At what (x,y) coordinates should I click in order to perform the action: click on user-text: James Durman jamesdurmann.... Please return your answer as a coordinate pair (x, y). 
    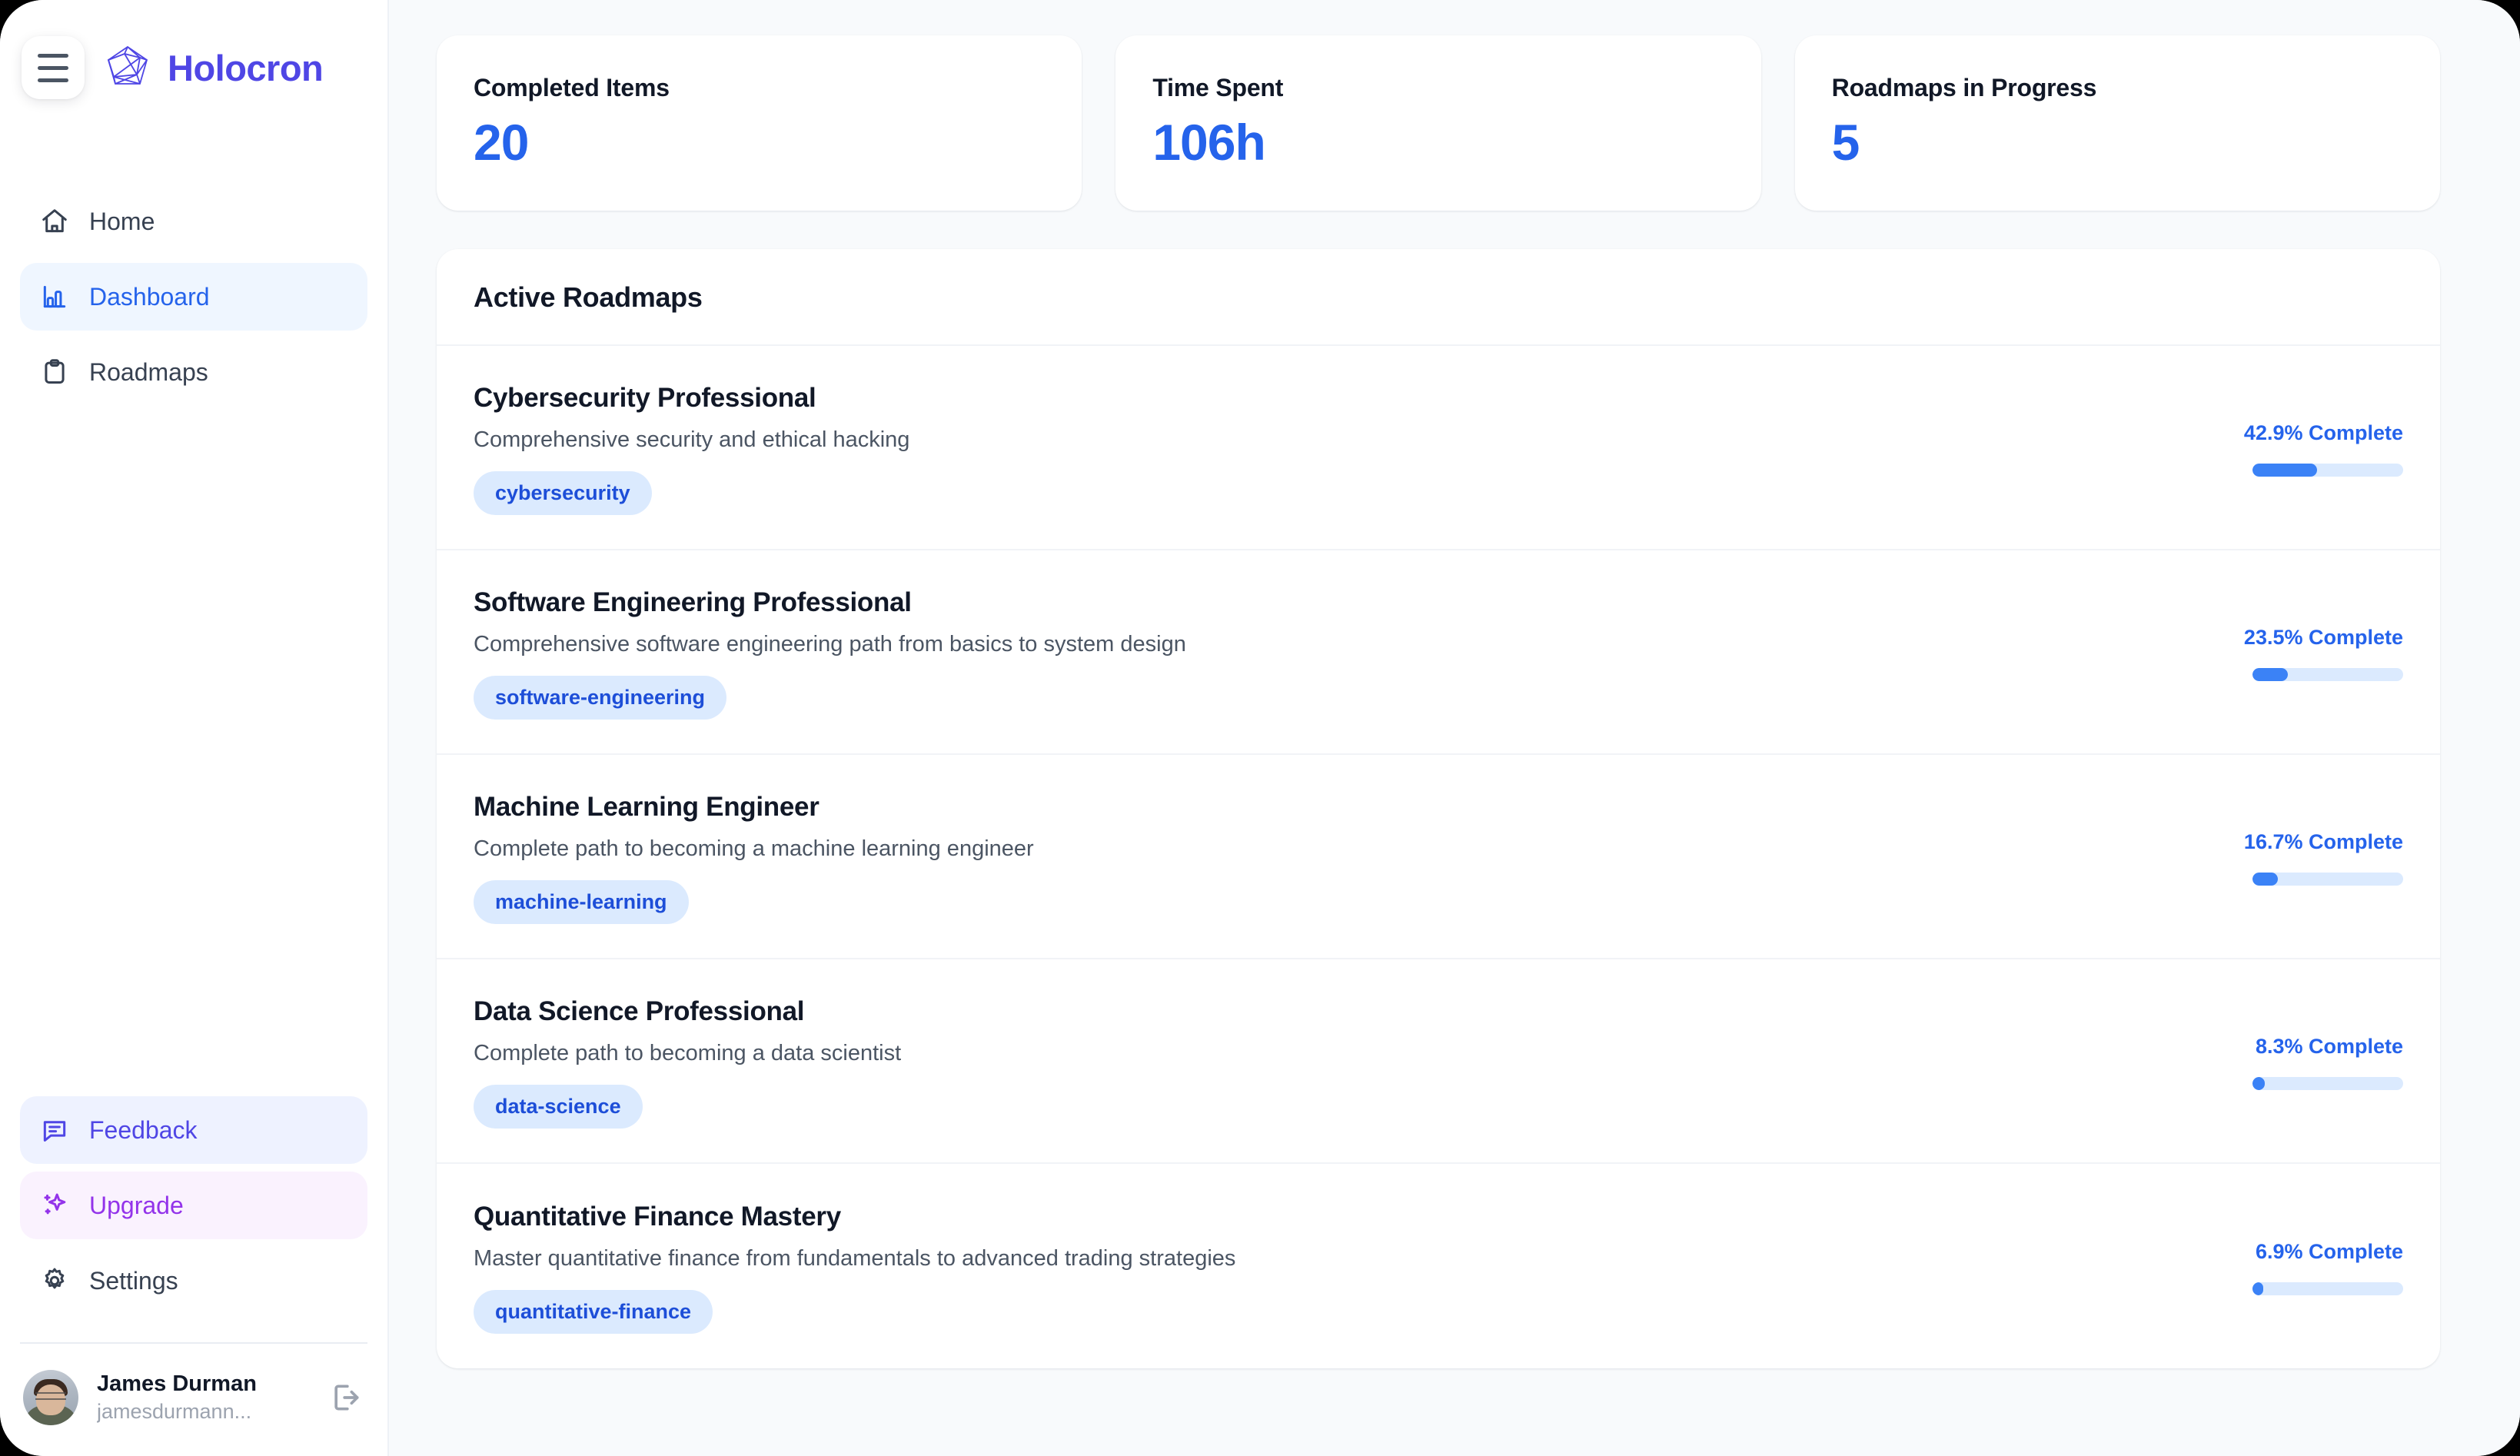
    Looking at the image, I should click on (203, 1397).